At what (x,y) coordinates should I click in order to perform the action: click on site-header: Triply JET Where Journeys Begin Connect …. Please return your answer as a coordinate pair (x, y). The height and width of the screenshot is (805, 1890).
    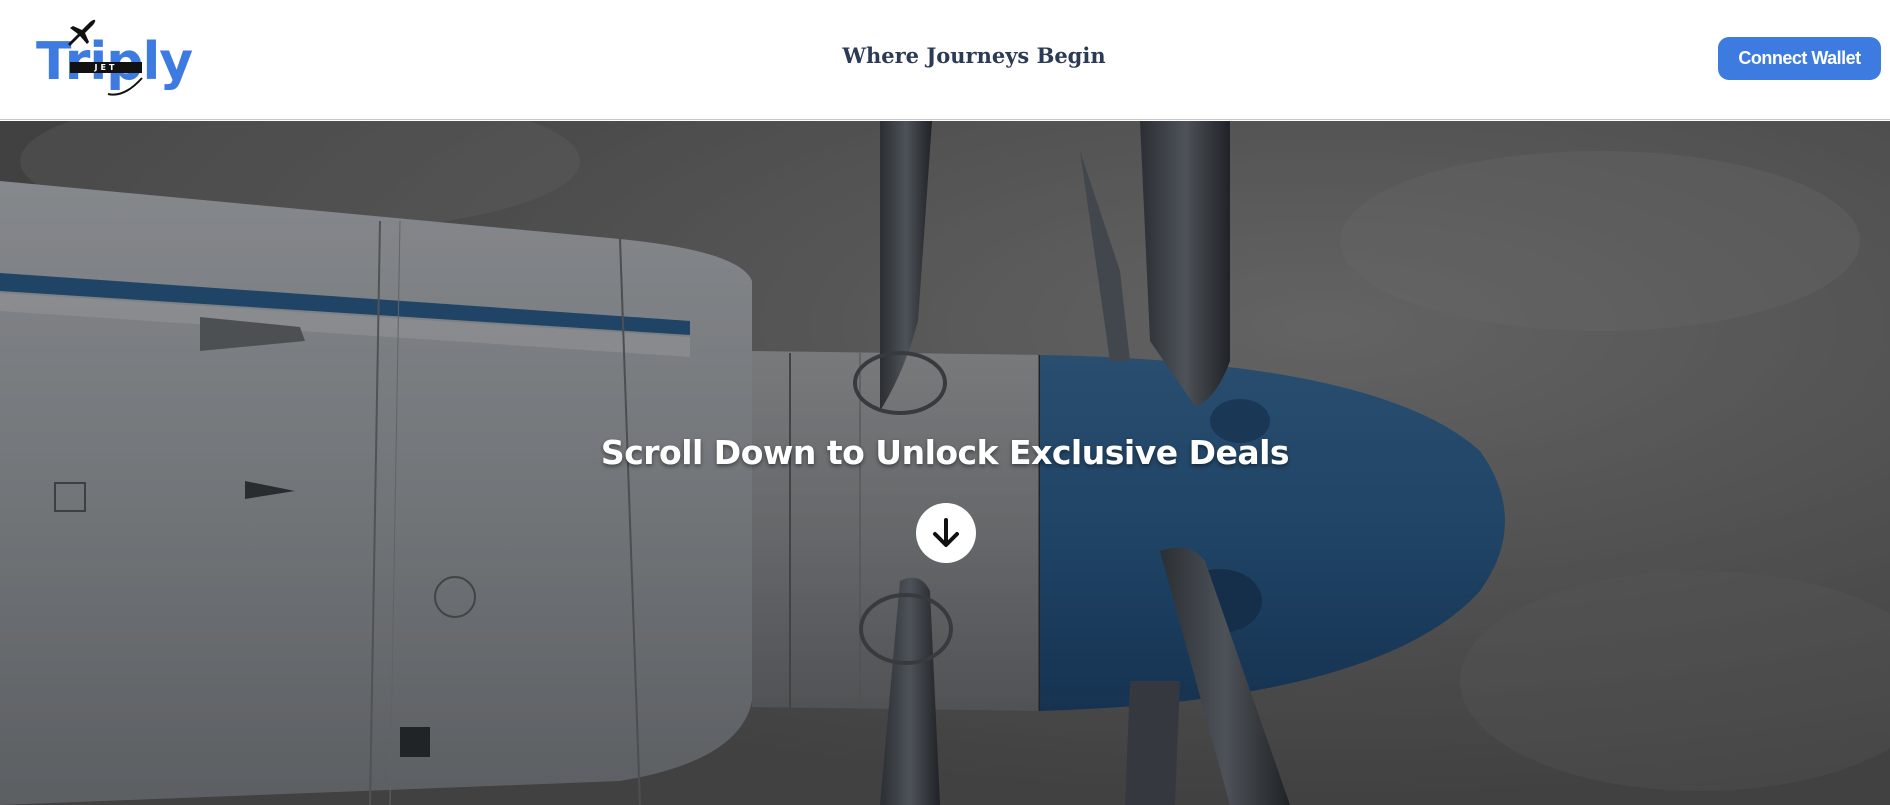
    Looking at the image, I should click on (945, 60).